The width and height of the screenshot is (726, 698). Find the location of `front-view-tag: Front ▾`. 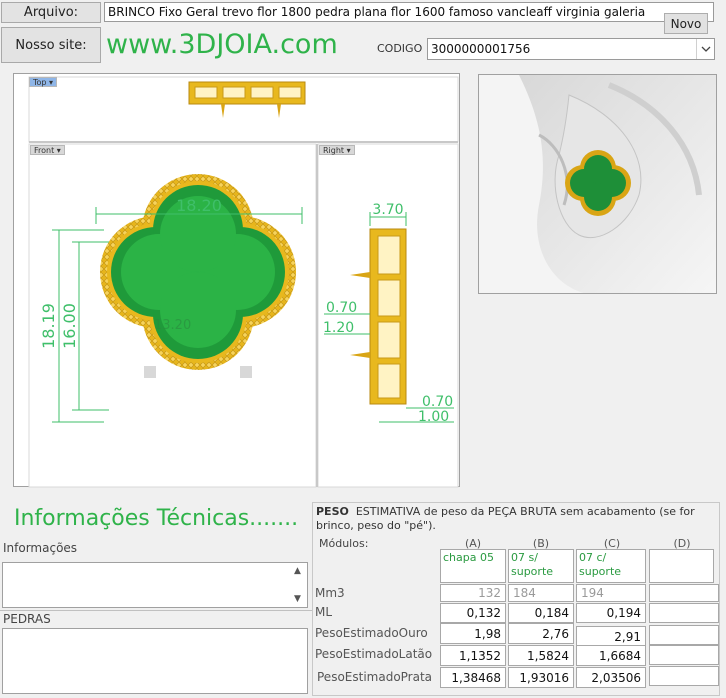

front-view-tag: Front ▾ is located at coordinates (47, 150).